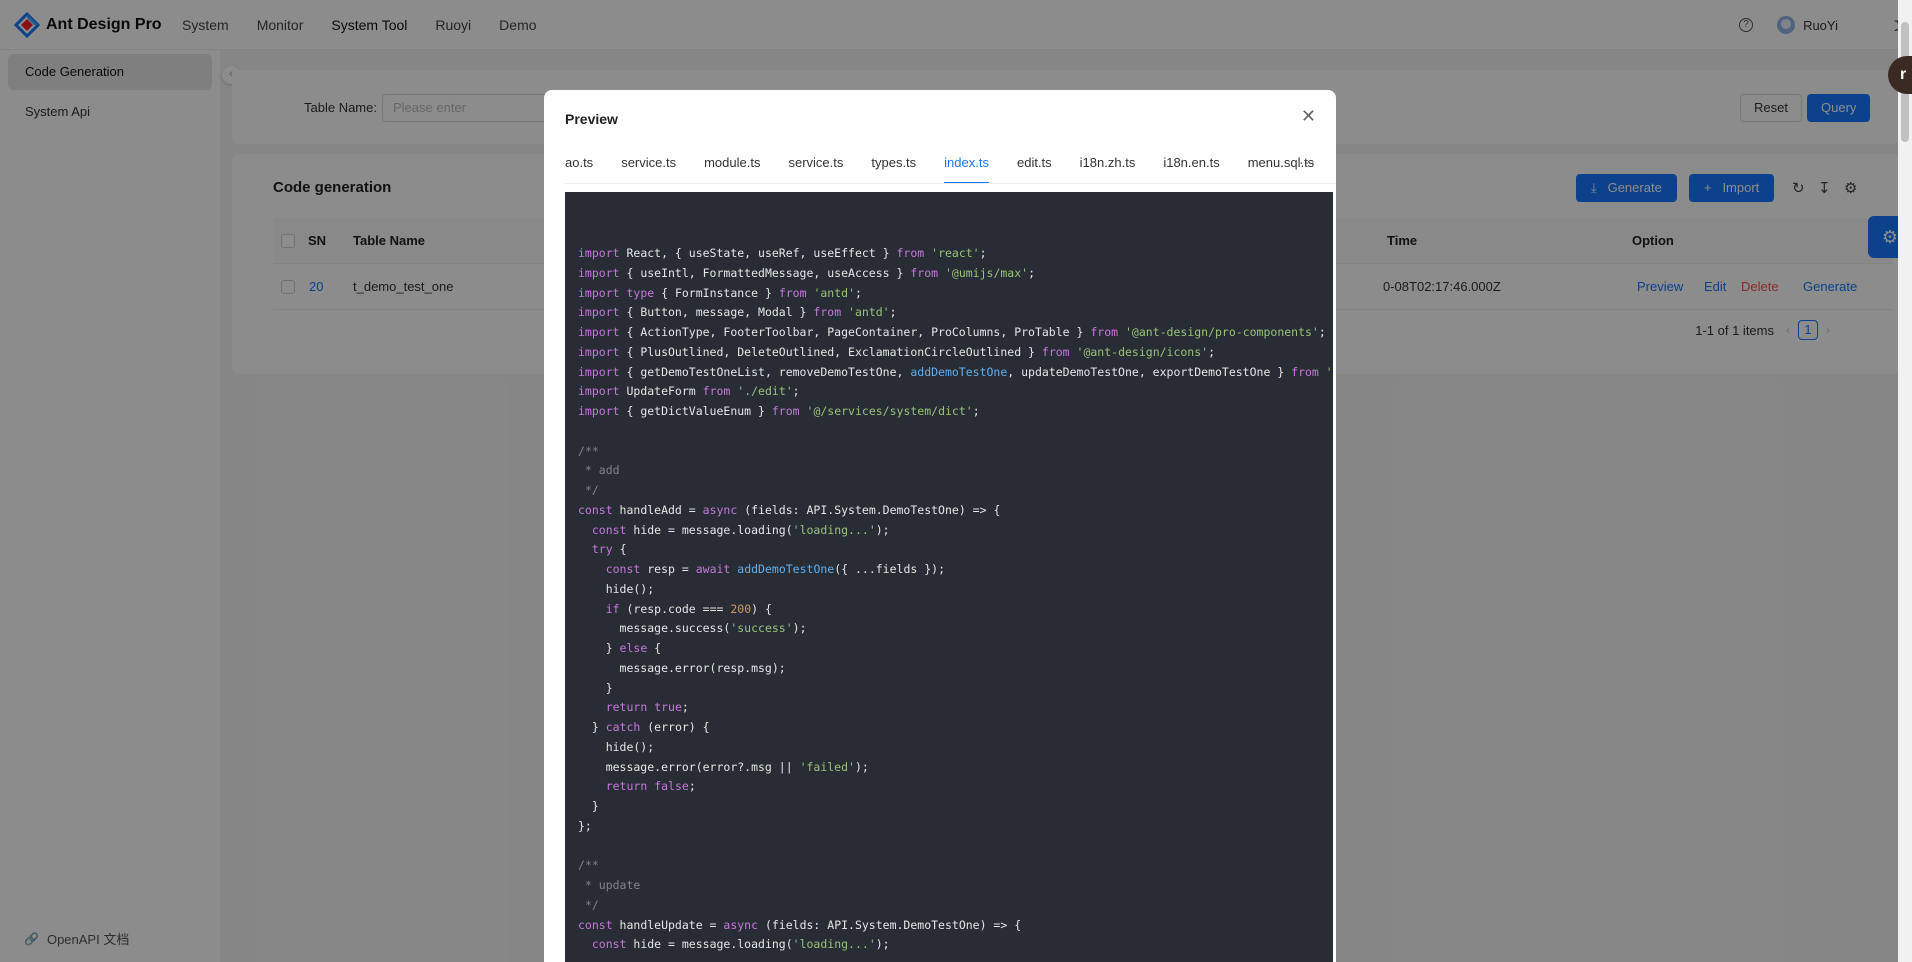  Describe the element at coordinates (732, 162) in the screenshot. I see `tab-module: module.ts` at that location.